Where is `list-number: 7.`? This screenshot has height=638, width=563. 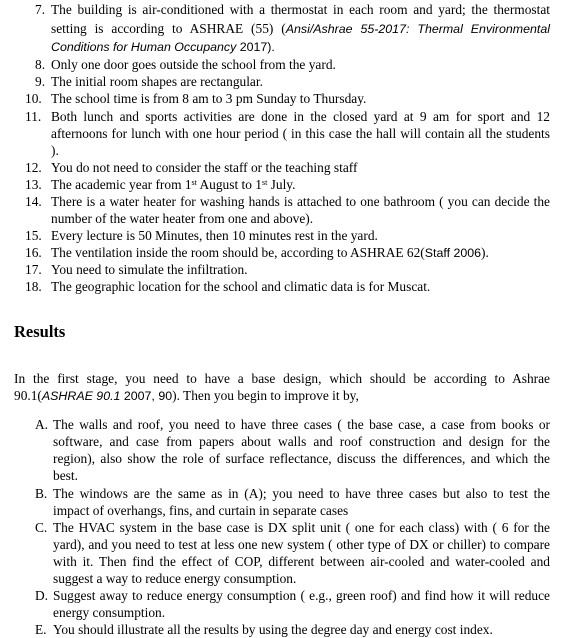 list-number: 7. is located at coordinates (40, 9).